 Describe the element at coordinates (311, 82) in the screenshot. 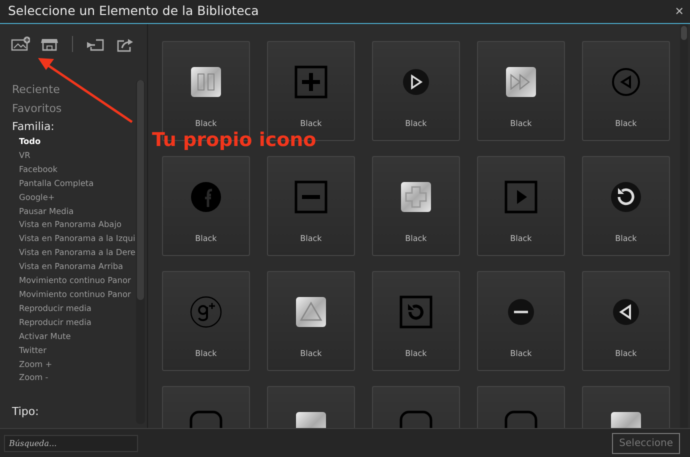

I see `plus-icon` at that location.